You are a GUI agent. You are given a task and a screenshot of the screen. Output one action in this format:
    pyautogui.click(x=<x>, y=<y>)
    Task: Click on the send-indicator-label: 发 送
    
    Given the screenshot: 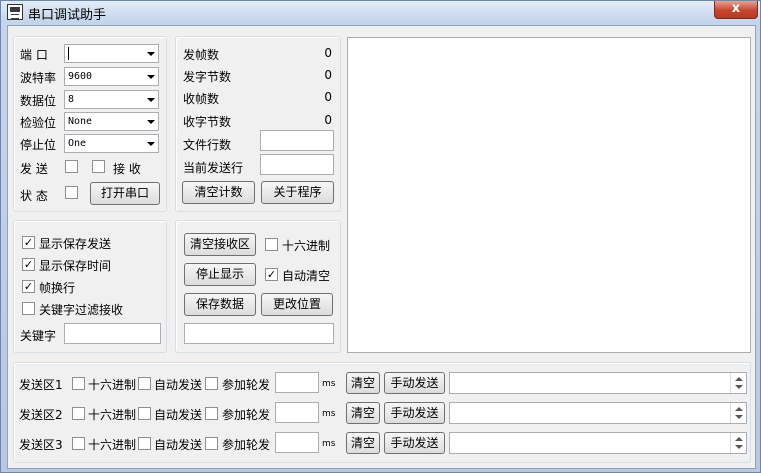 What is the action you would take?
    pyautogui.click(x=34, y=169)
    